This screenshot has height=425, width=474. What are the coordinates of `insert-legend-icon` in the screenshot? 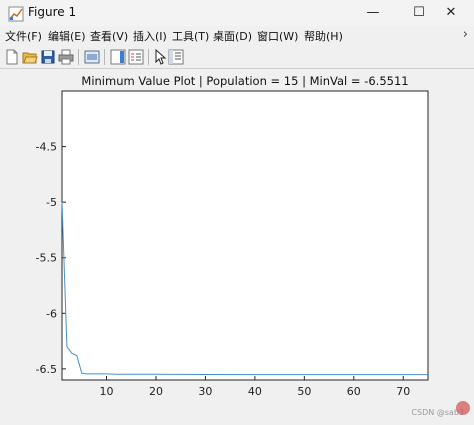 It's located at (136, 57).